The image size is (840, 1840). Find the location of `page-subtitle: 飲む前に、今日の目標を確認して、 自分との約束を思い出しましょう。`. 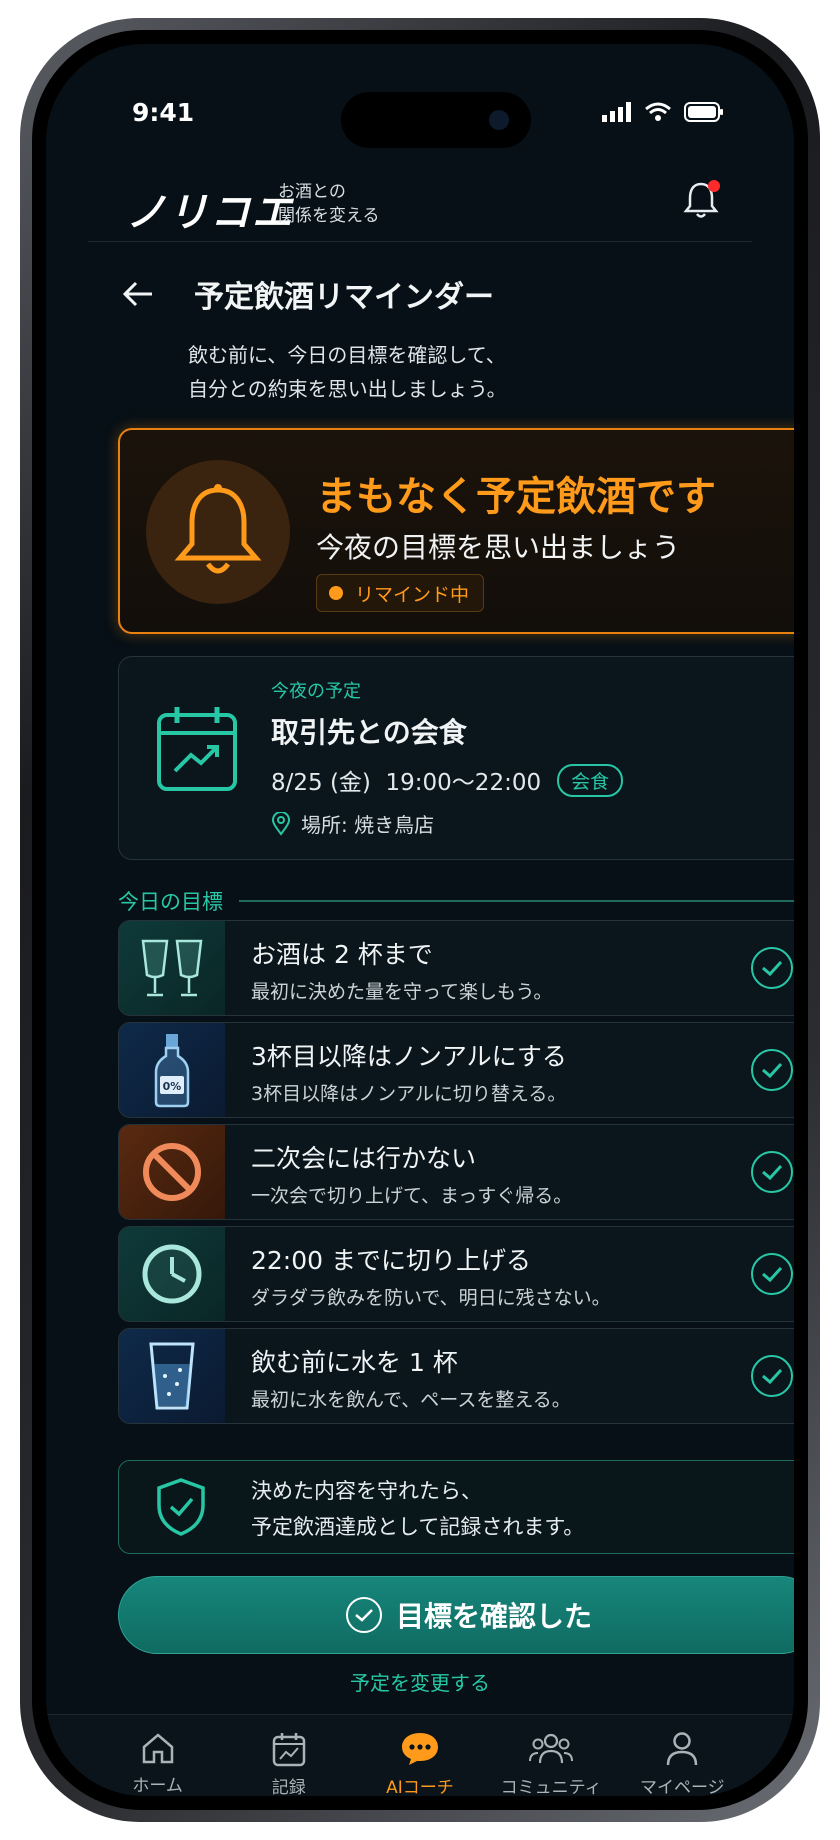

page-subtitle: 飲む前に、今日の目標を確認して、 自分との約束を思い出しましょう。 is located at coordinates (347, 372).